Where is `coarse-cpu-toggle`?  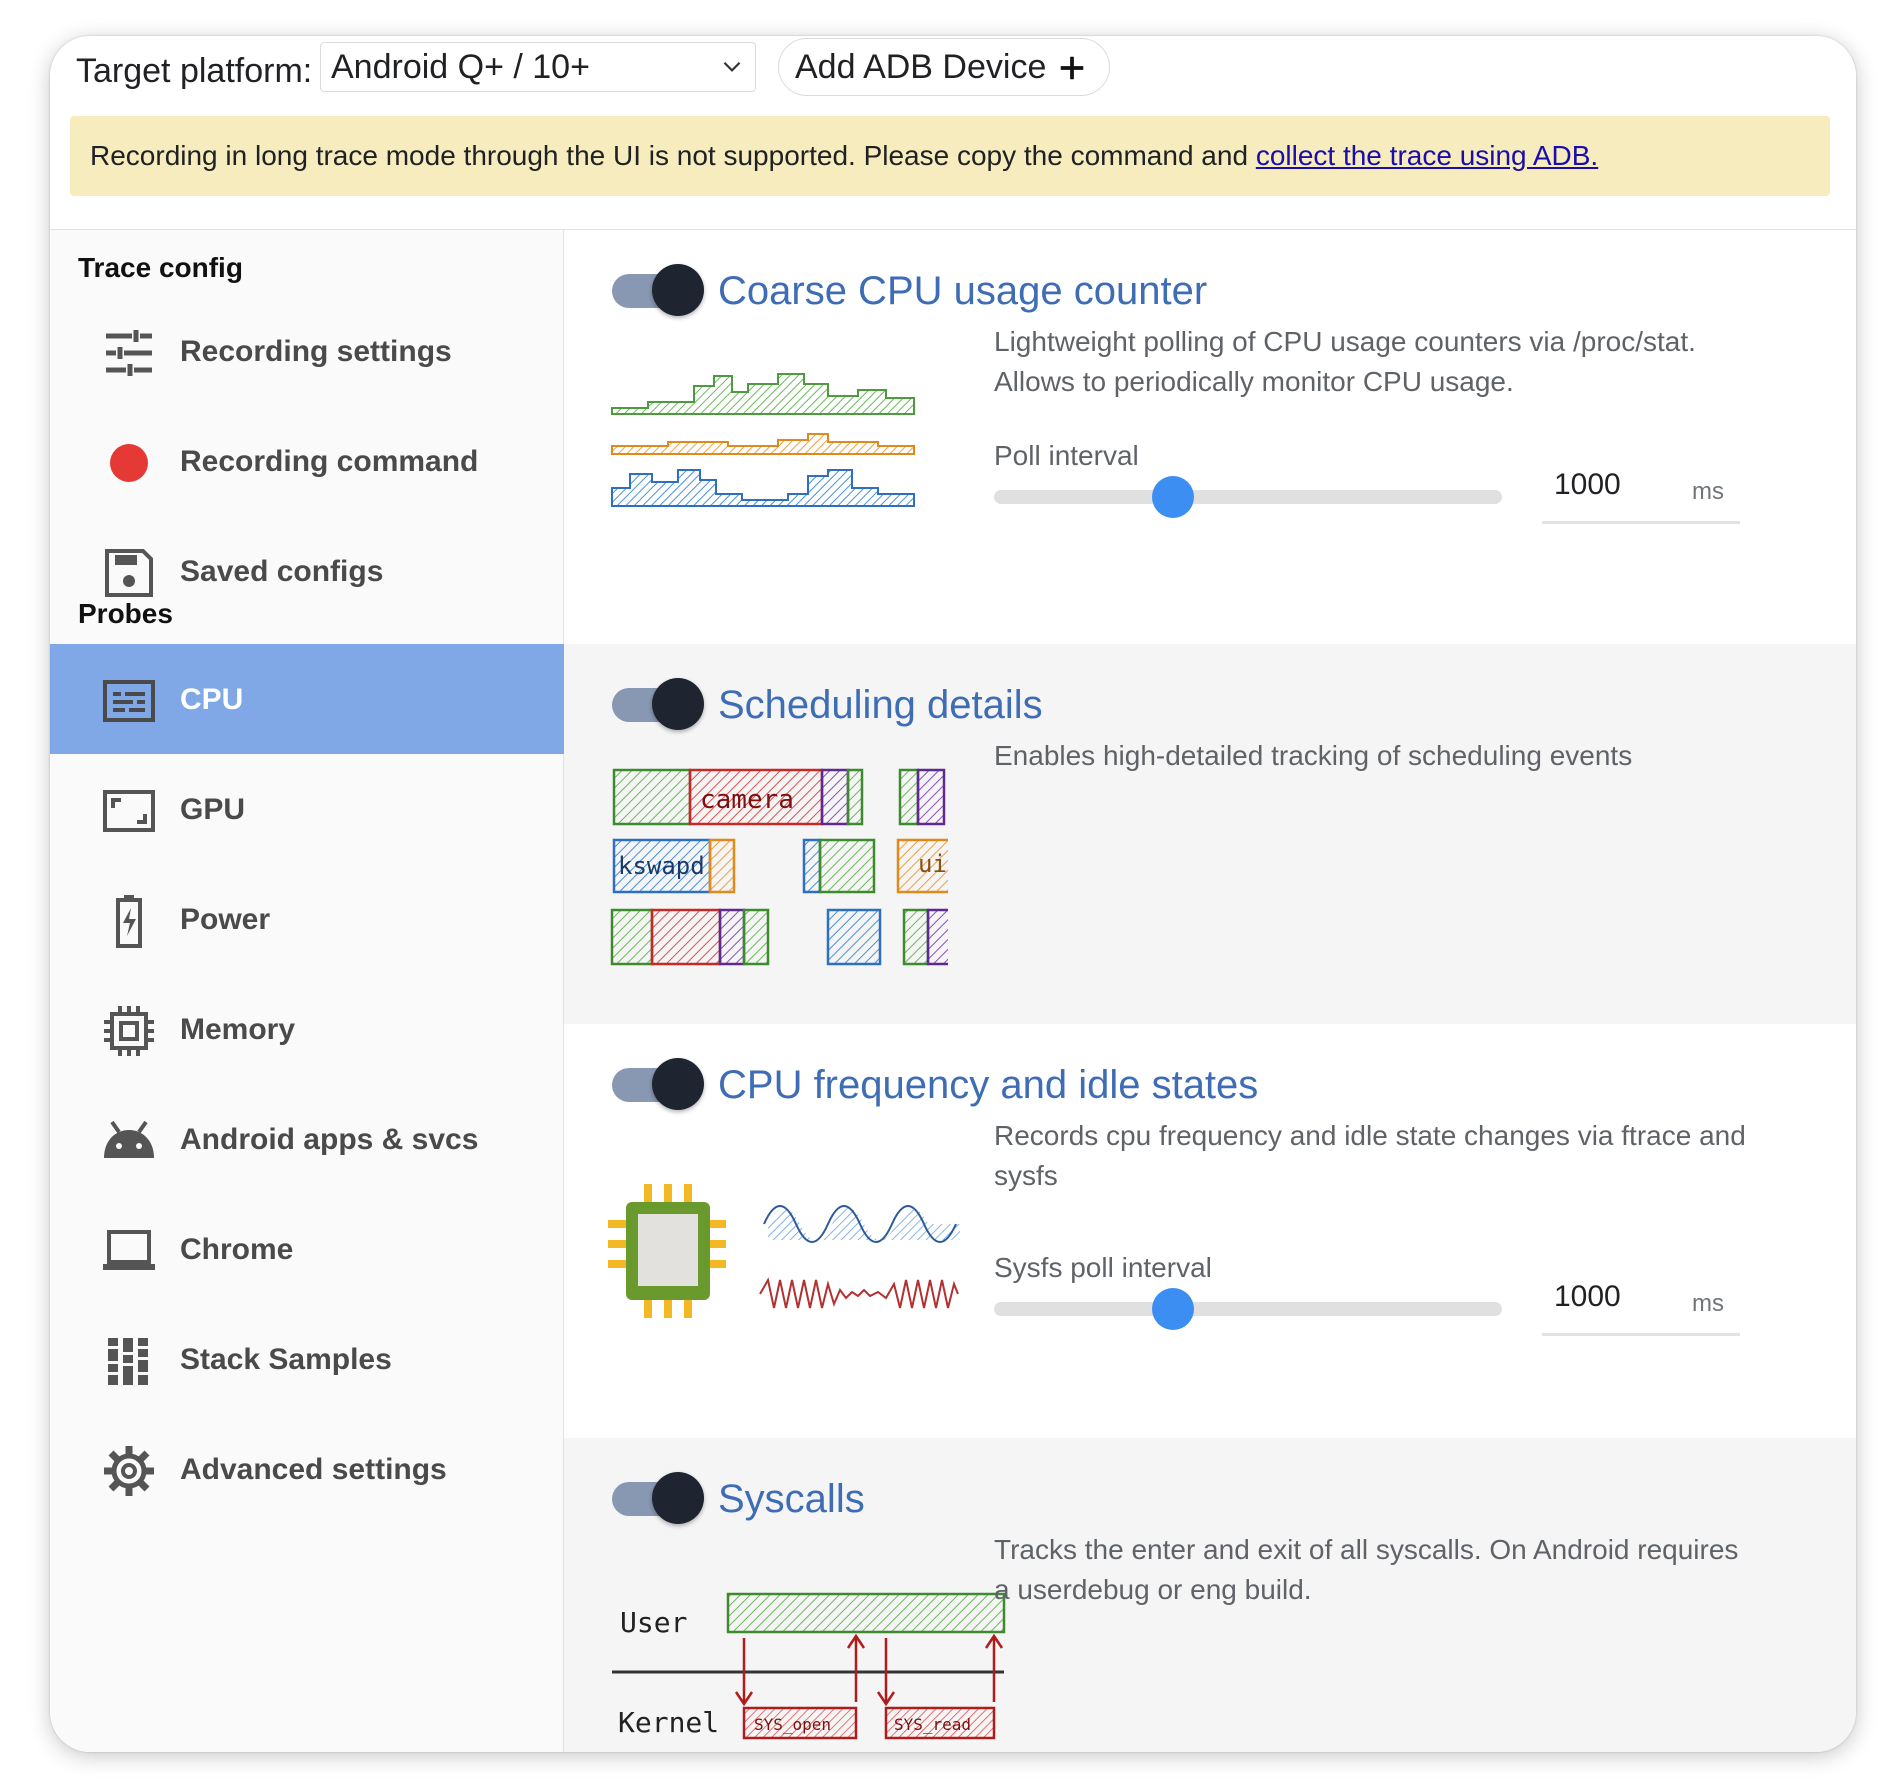
coarse-cpu-toggle is located at coordinates (658, 290).